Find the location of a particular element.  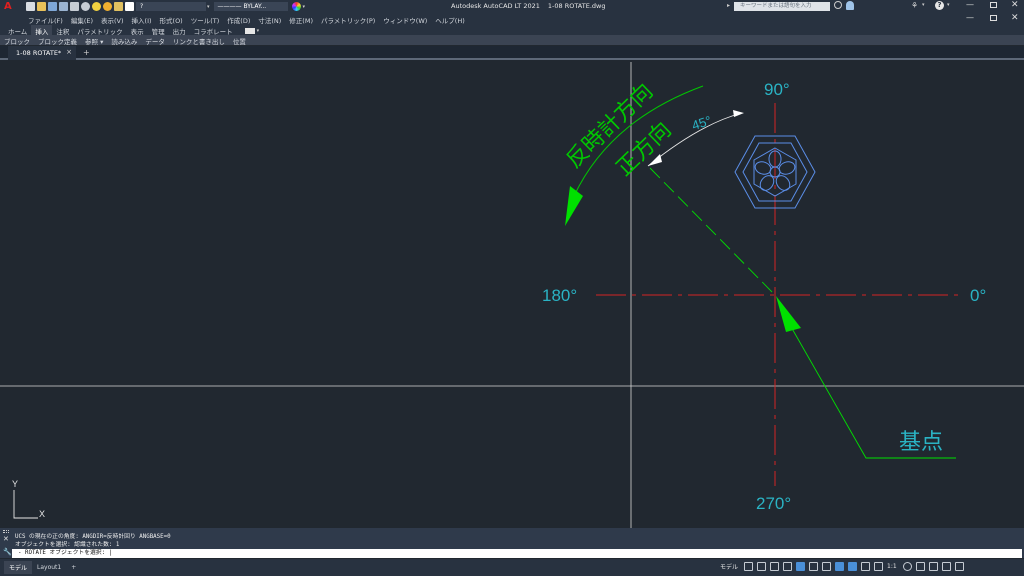

document-tab-label: 1-08 ROTATE* is located at coordinates (39, 53).